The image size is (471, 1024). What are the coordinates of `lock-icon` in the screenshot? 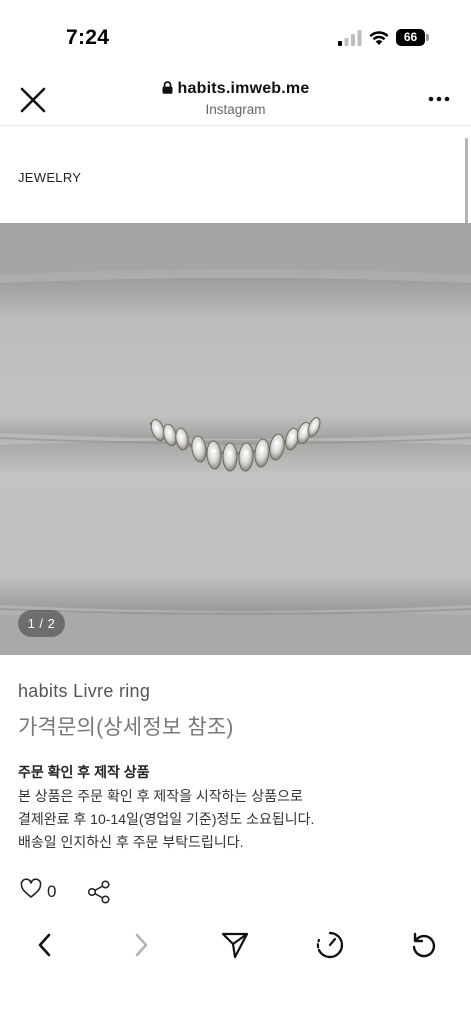 It's located at (167, 87).